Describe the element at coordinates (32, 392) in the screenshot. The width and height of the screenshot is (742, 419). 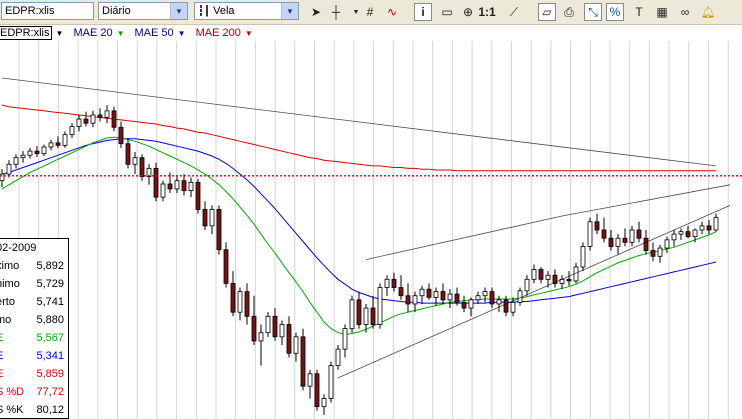
I see `data-window-row: S %D 77,72` at that location.